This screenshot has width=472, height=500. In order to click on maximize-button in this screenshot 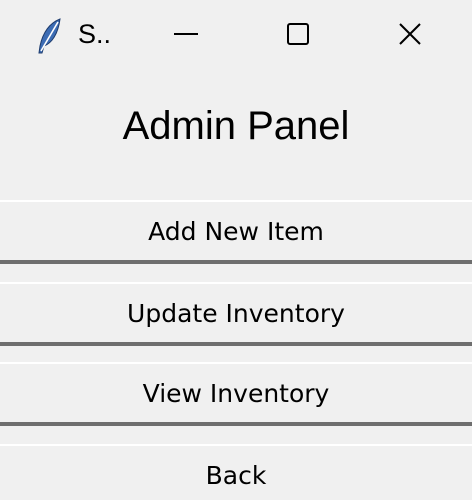, I will do `click(298, 36)`.